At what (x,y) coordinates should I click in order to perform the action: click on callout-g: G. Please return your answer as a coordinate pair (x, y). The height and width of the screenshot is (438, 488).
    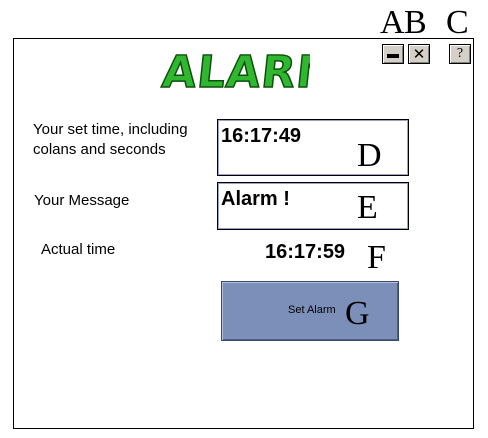
    Looking at the image, I should click on (357, 313).